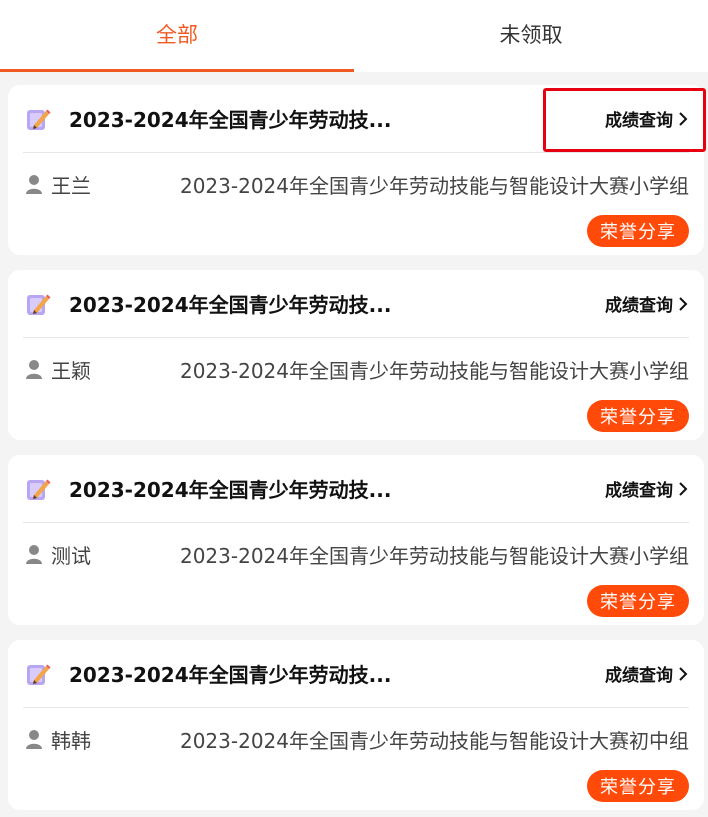  What do you see at coordinates (531, 36) in the screenshot?
I see `tab-unclaimed: 未领取` at bounding box center [531, 36].